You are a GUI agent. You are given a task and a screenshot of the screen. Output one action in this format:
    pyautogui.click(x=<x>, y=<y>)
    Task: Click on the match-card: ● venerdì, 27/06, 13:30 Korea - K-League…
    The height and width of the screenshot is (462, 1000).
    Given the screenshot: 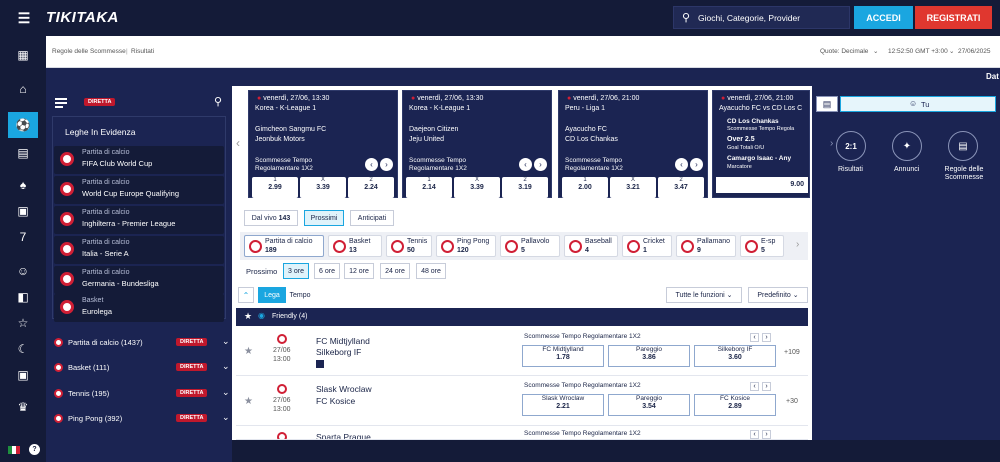 What is the action you would take?
    pyautogui.click(x=477, y=144)
    